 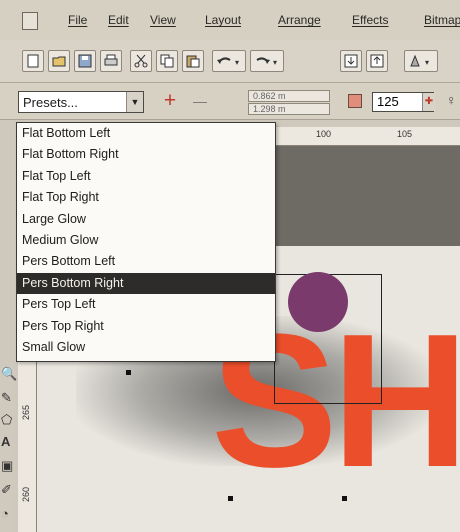 What do you see at coordinates (267, 61) in the screenshot?
I see `redo-icon: ▾` at bounding box center [267, 61].